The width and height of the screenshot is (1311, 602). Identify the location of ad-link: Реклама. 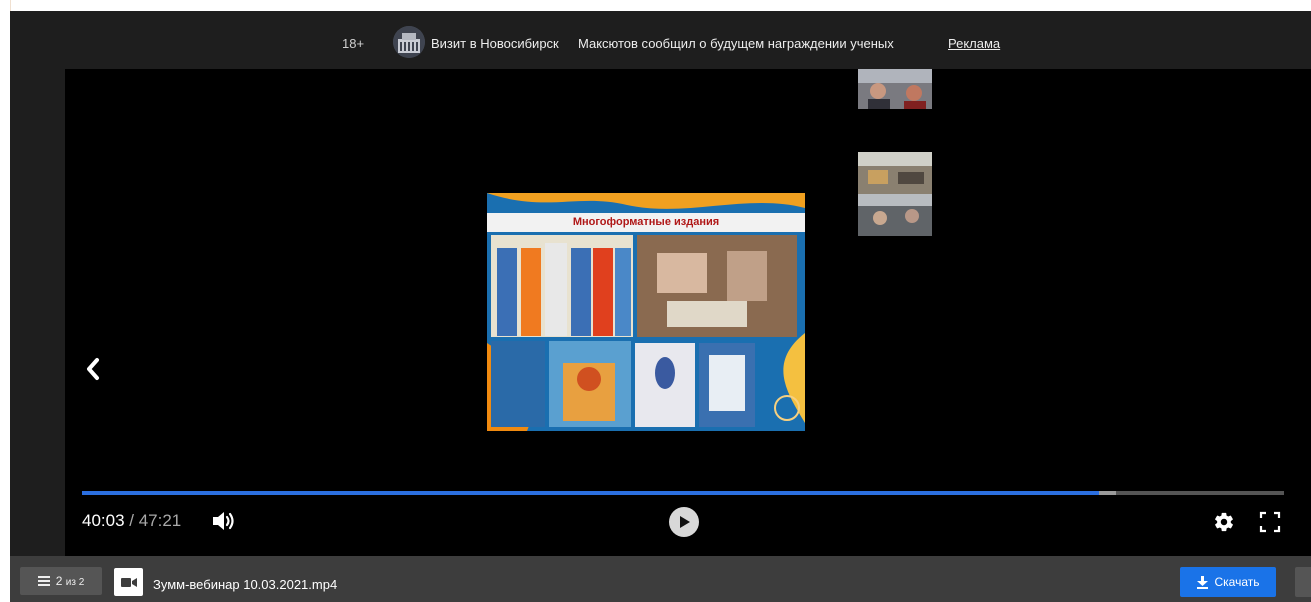
(974, 43).